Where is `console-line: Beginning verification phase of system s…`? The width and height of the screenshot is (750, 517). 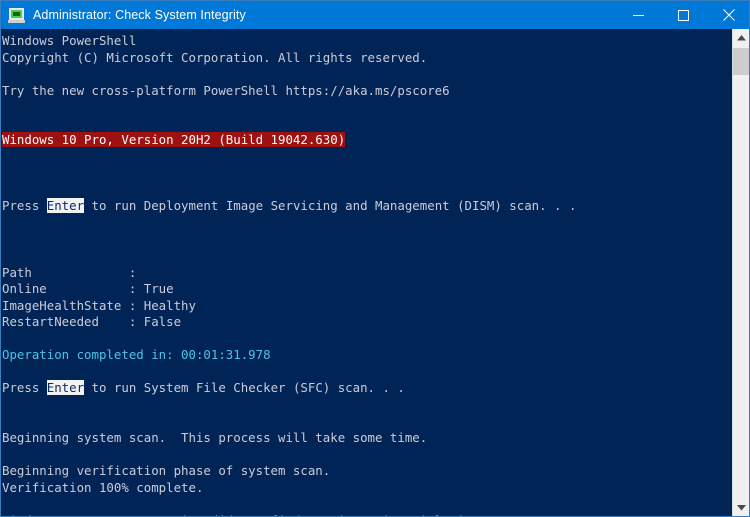
console-line: Beginning verification phase of system s… is located at coordinates (368, 471).